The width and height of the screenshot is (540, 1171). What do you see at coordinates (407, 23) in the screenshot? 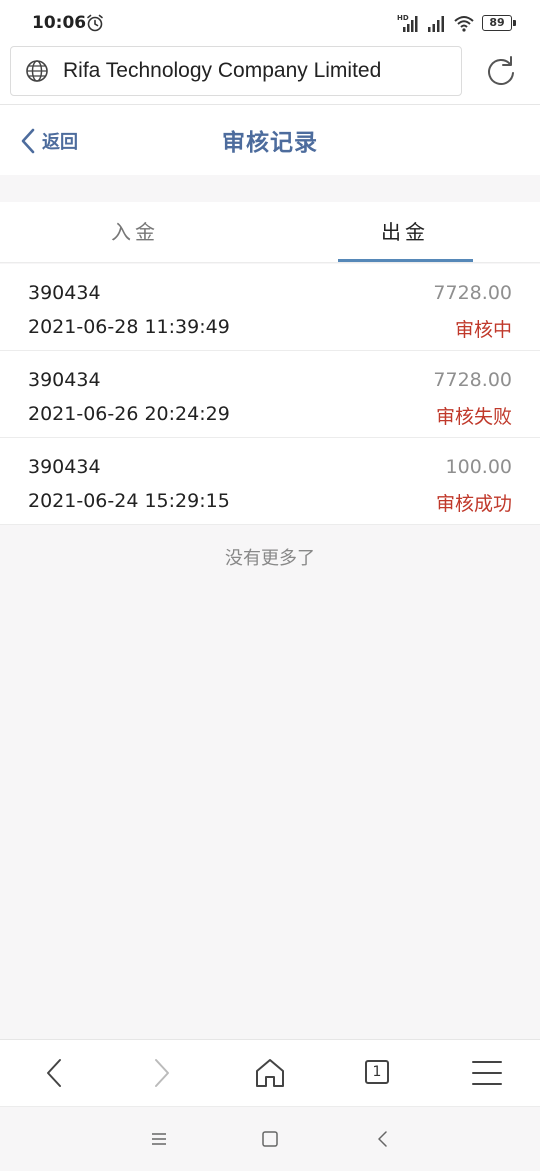
I see `signal-hd-icon: HD` at bounding box center [407, 23].